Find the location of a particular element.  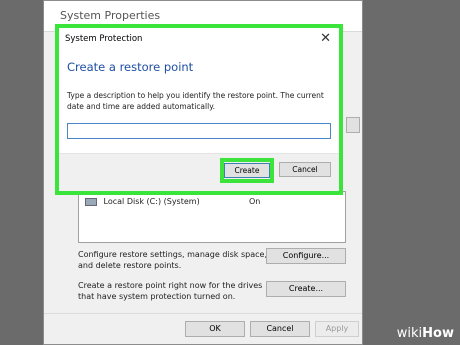

system-properties-footer: OK Cancel Apply is located at coordinates (203, 328).